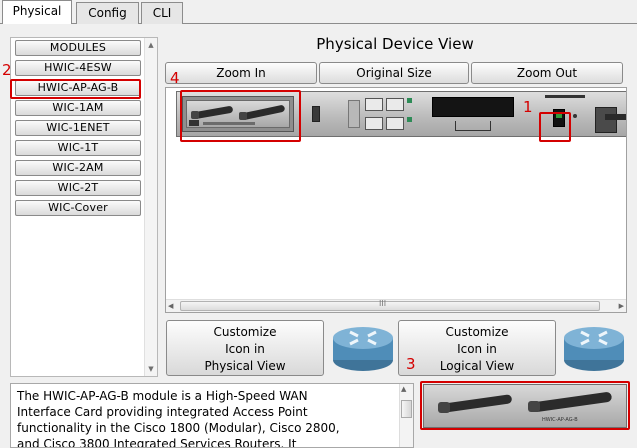 This screenshot has height=448, width=637. What do you see at coordinates (78, 48) in the screenshot?
I see `modules-header-button: MODULES` at bounding box center [78, 48].